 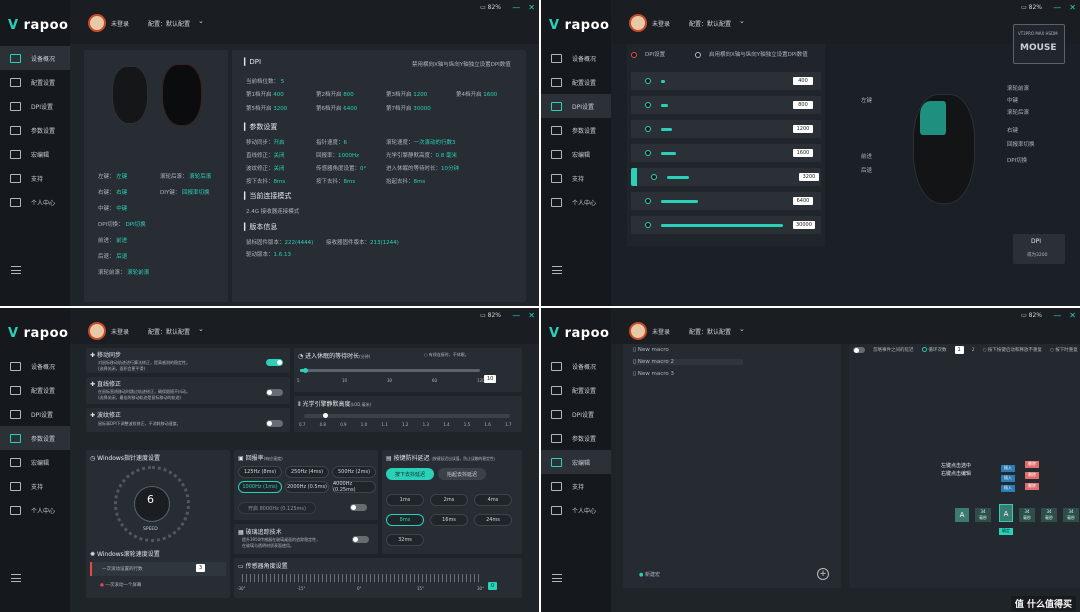 I want to click on macro-delay-2: 34 毫秒, so click(x=1027, y=515).